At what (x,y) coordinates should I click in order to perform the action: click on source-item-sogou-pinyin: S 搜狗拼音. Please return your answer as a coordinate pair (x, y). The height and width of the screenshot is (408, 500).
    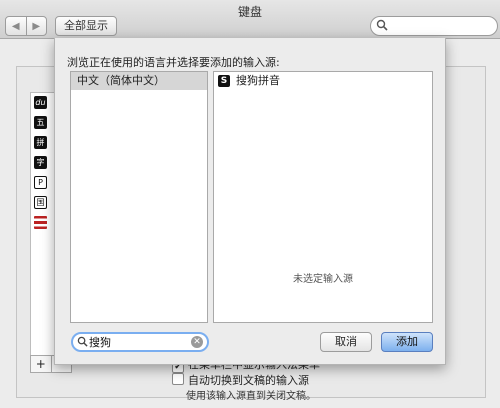
    Looking at the image, I should click on (323, 81).